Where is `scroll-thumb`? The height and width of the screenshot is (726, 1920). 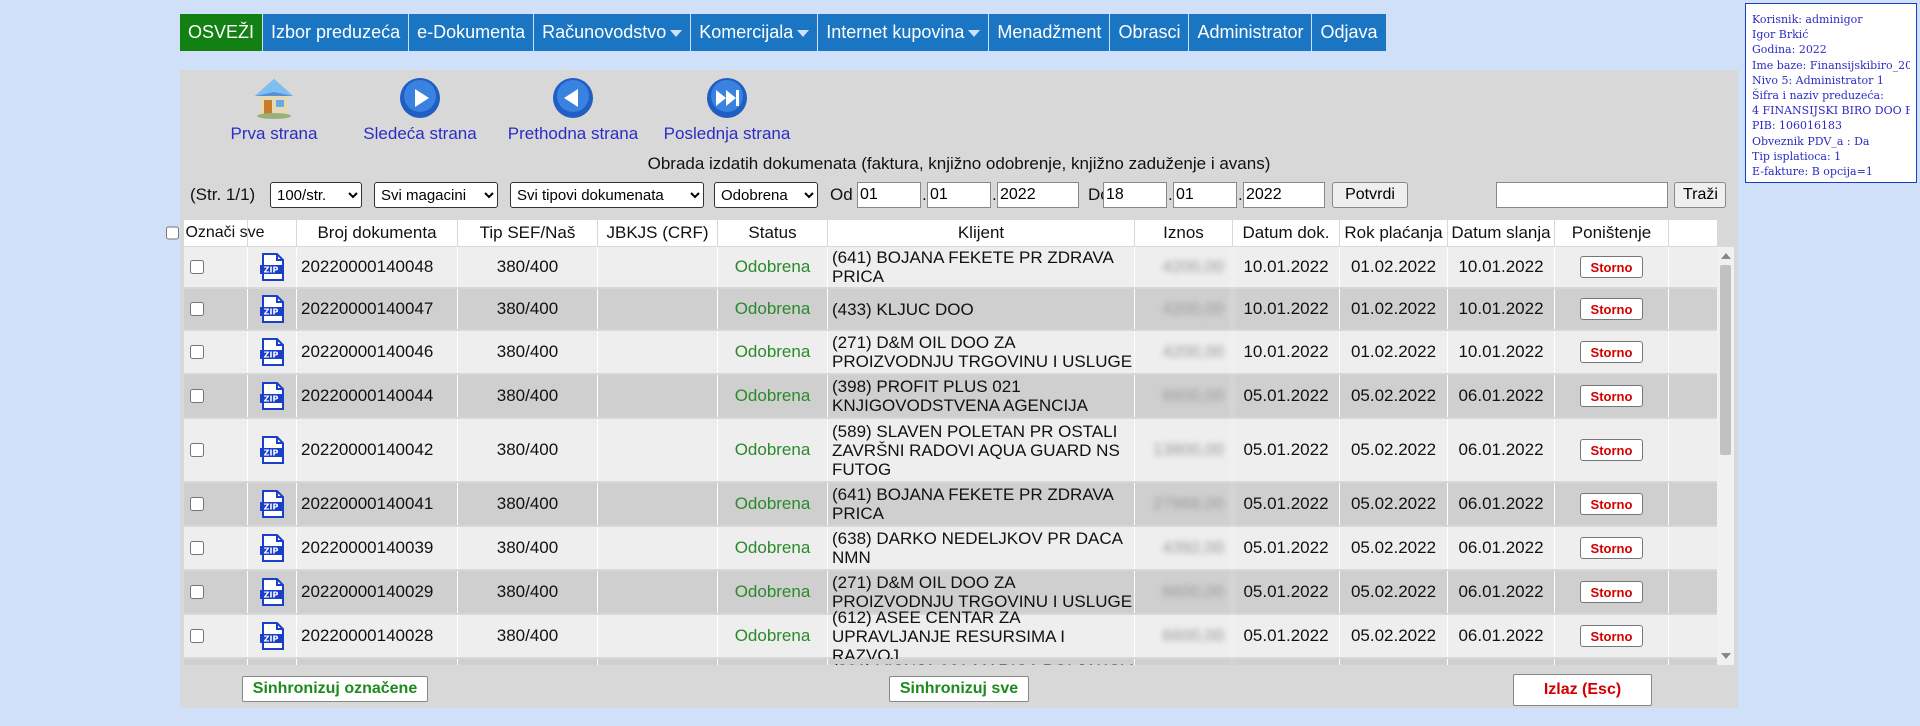 scroll-thumb is located at coordinates (1725, 360).